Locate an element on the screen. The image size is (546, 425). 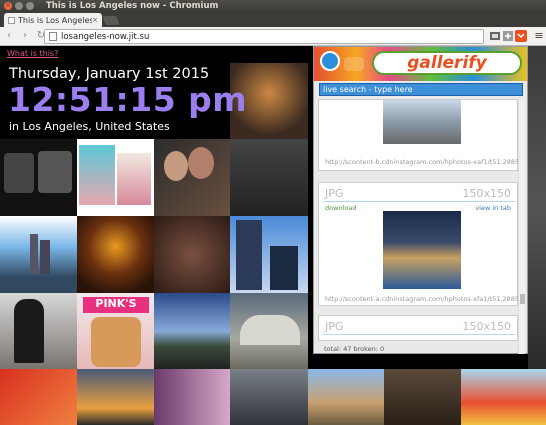
current-location: in Los Angeles, United States is located at coordinates (89, 126).